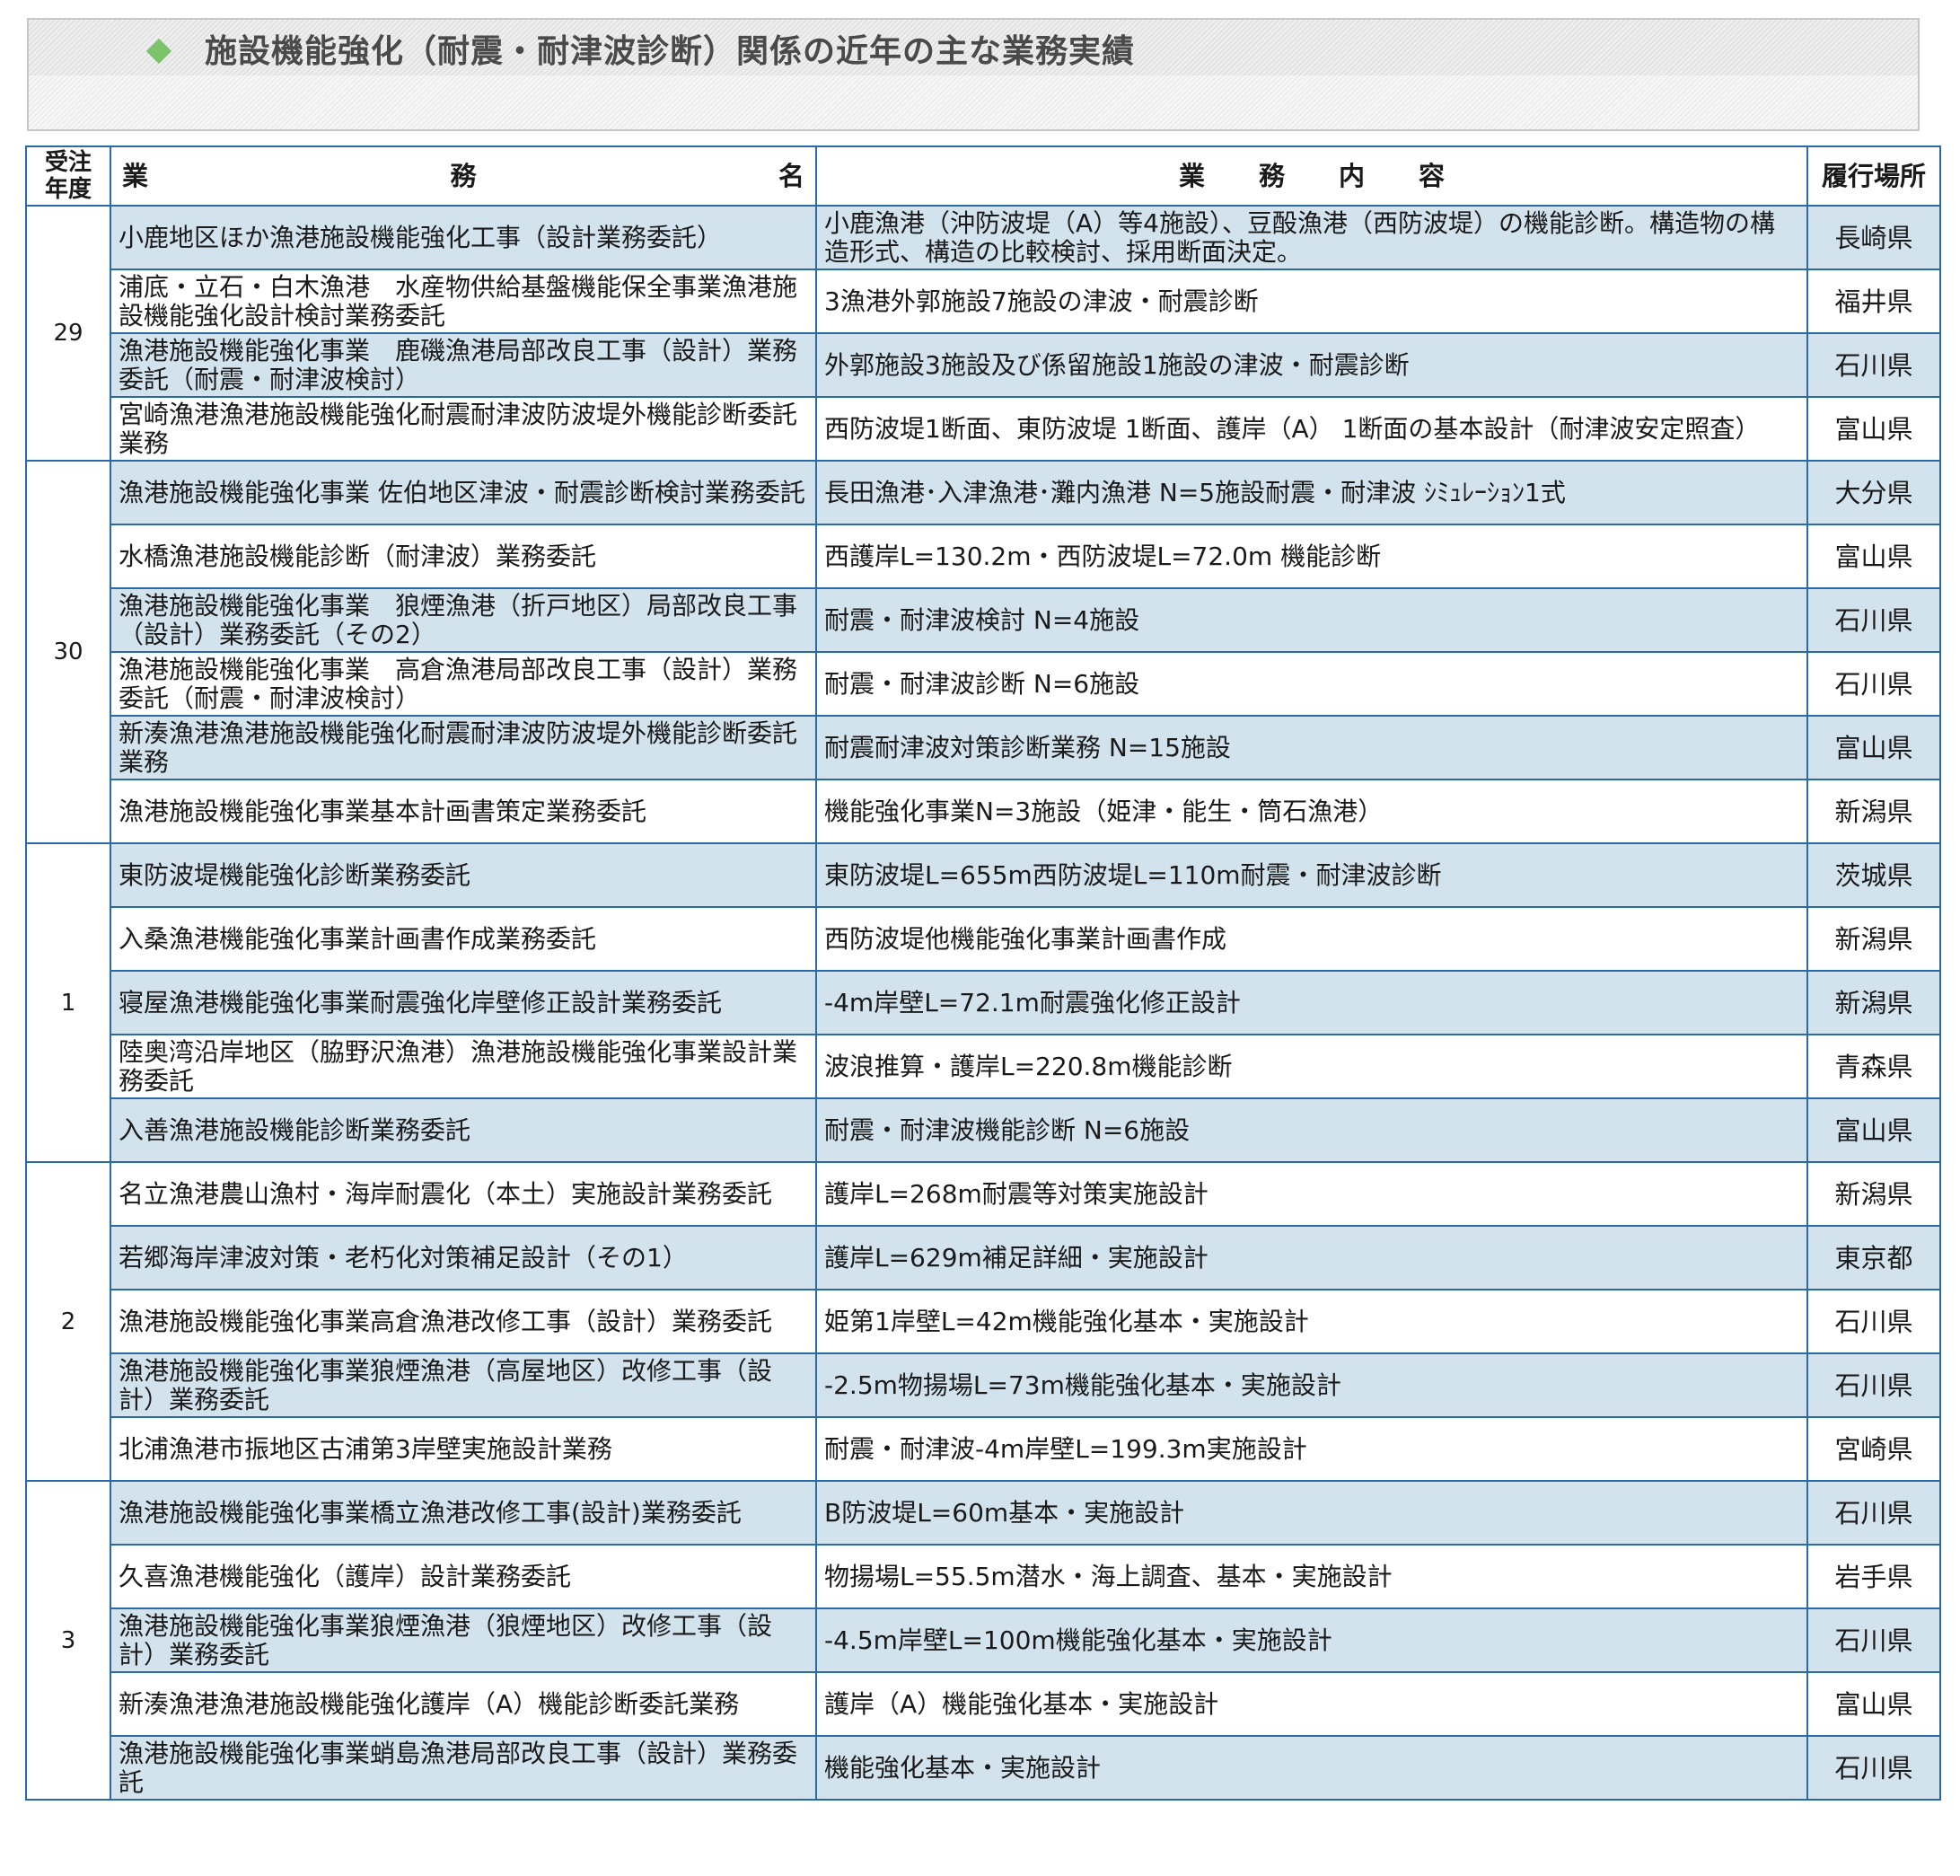 The width and height of the screenshot is (1960, 1876). What do you see at coordinates (464, 556) in the screenshot?
I see `project-name-cell: 水橋漁港施設機能診断（耐津波）業務委託` at bounding box center [464, 556].